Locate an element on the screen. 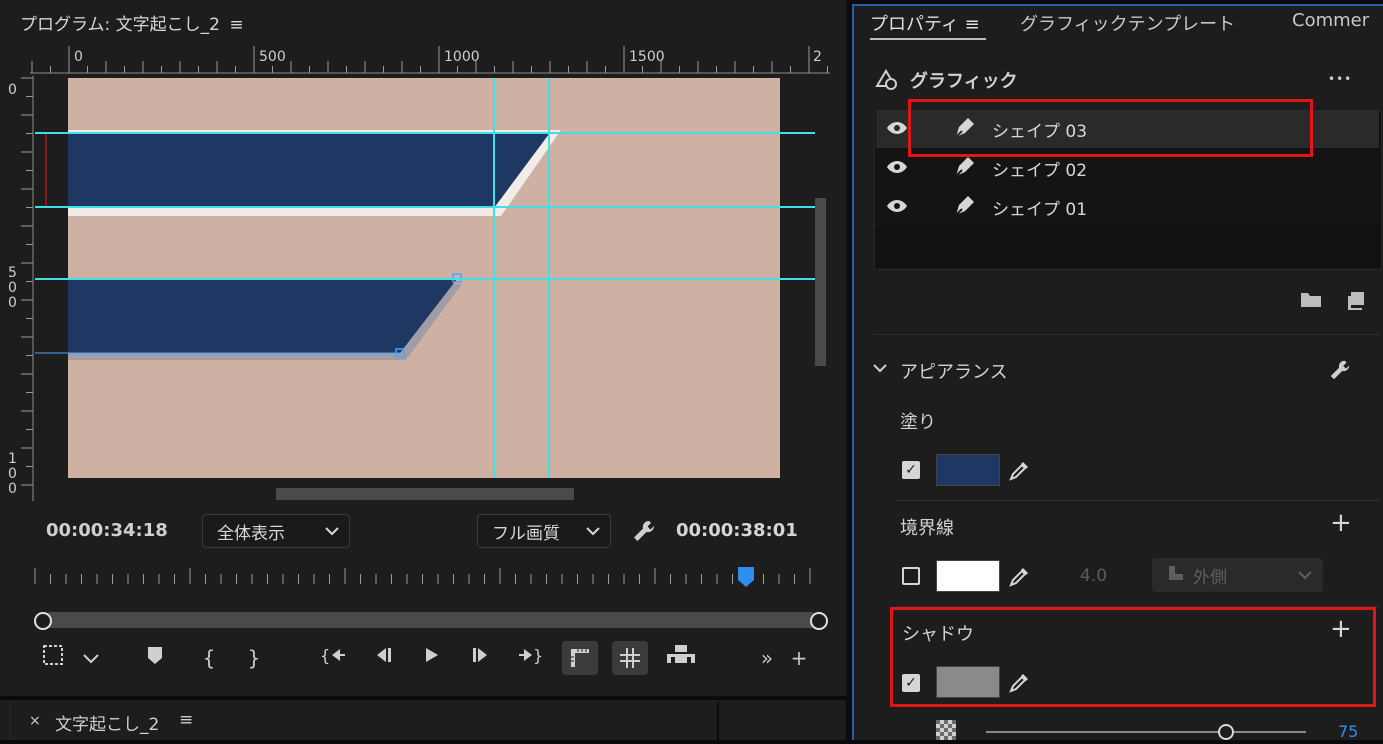 Image resolution: width=1383 pixels, height=744 pixels. tab-properties: プロパティ ≡ is located at coordinates (925, 23).